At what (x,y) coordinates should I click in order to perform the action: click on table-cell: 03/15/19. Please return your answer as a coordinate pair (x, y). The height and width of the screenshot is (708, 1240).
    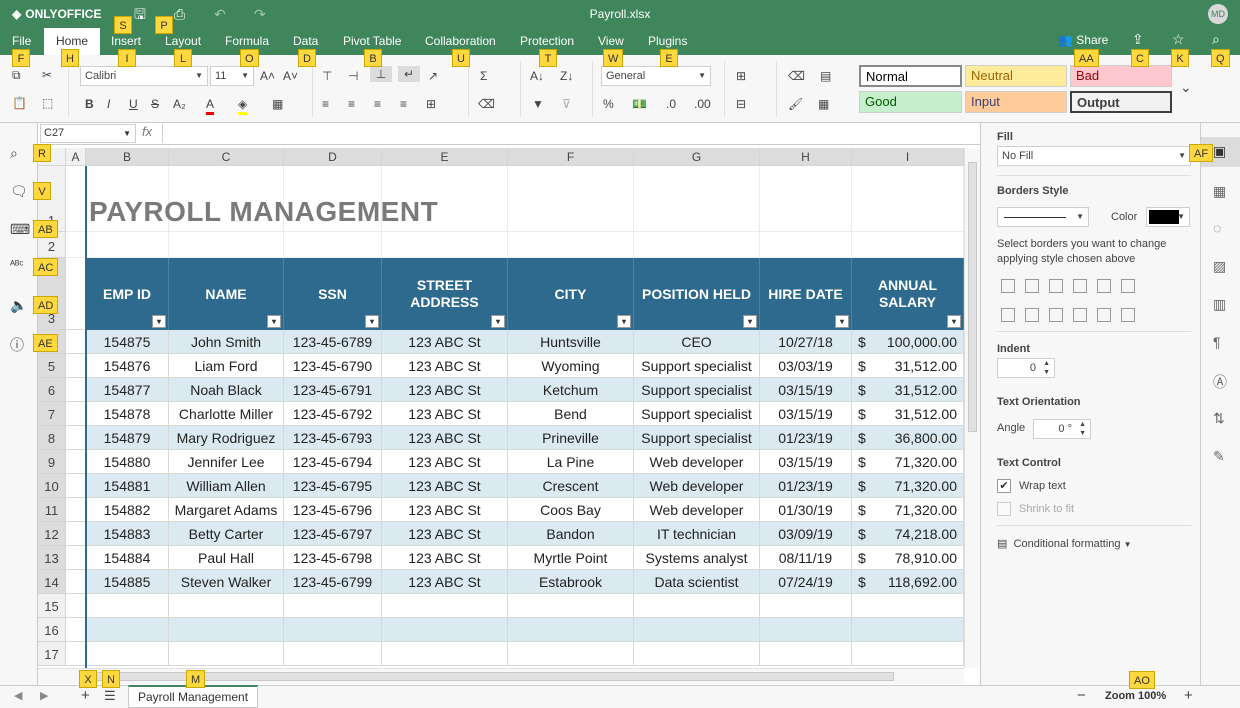
    Looking at the image, I should click on (806, 390).